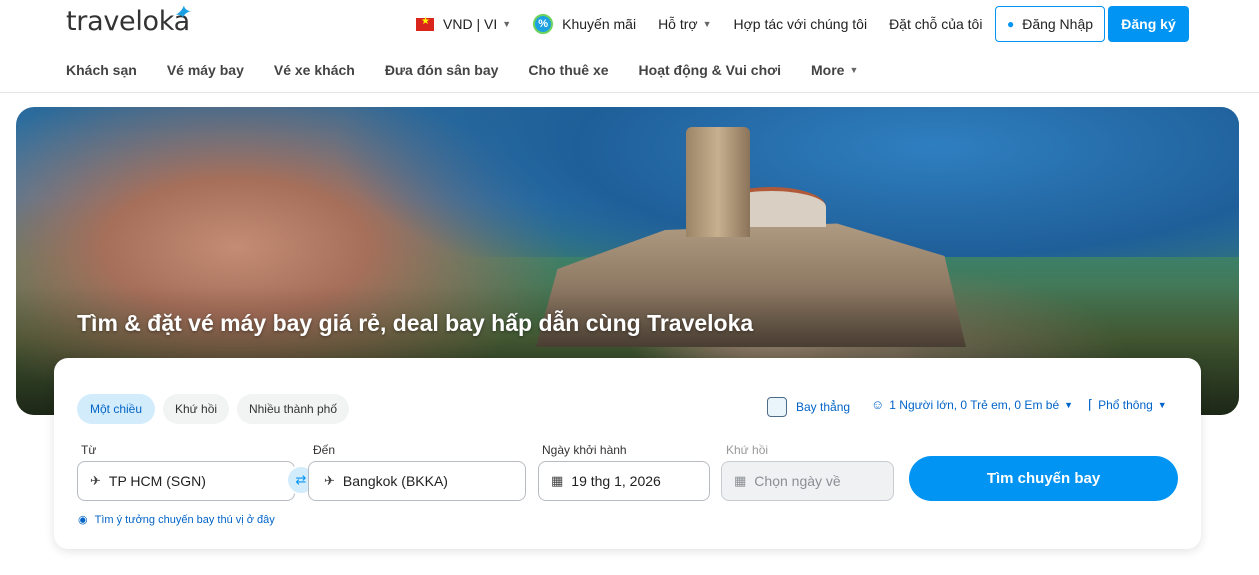  Describe the element at coordinates (83, 520) in the screenshot. I see `location-pin-icon: ◉` at that location.